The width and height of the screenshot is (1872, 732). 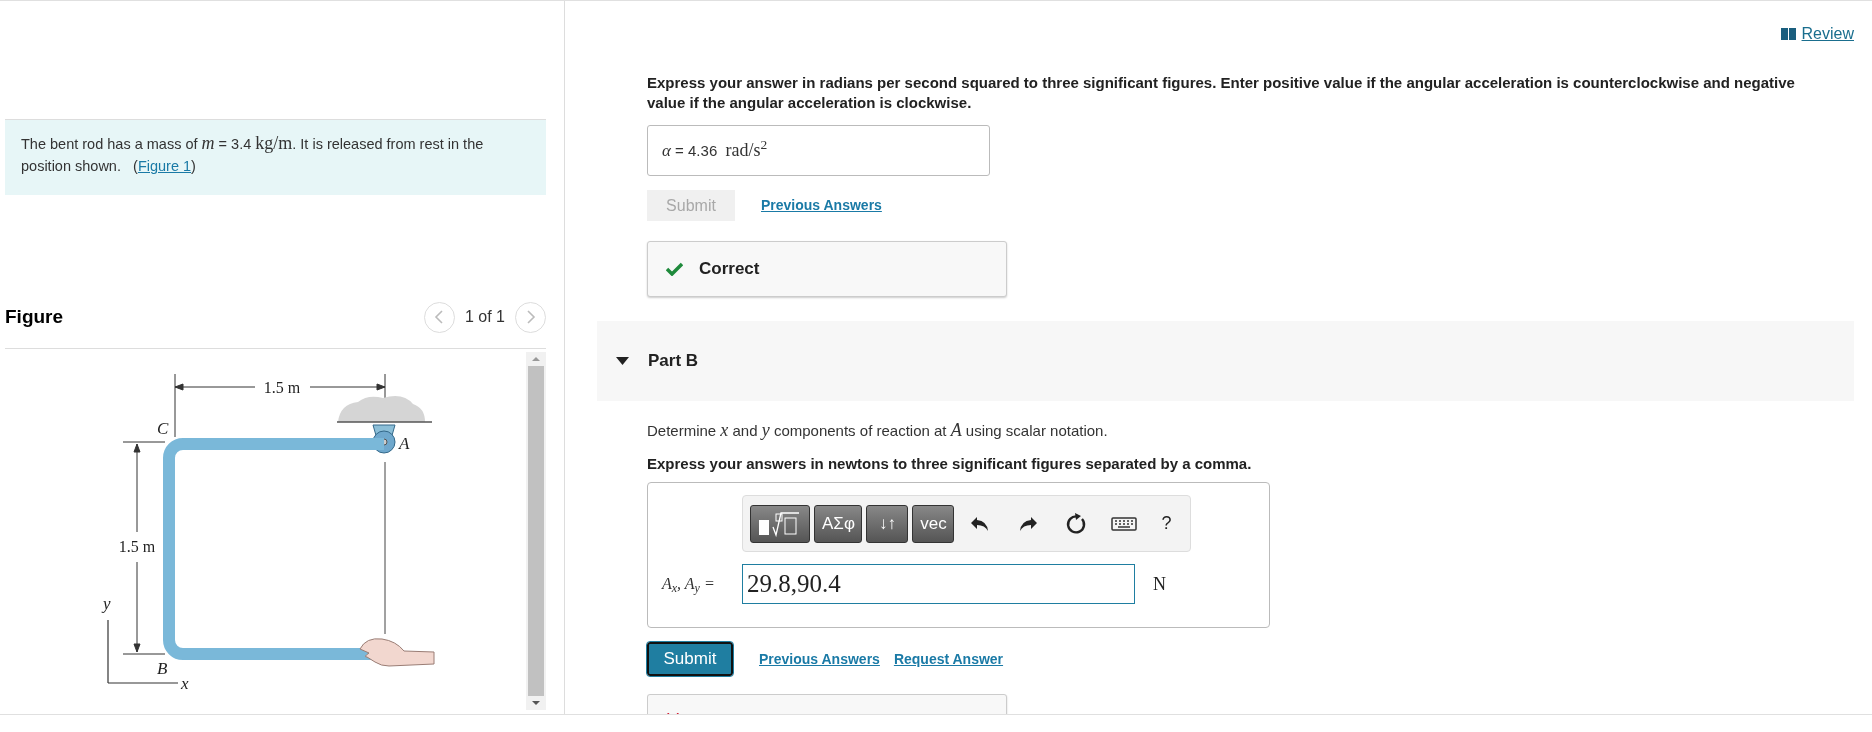 I want to click on figure-link: Figure 1, so click(x=164, y=166).